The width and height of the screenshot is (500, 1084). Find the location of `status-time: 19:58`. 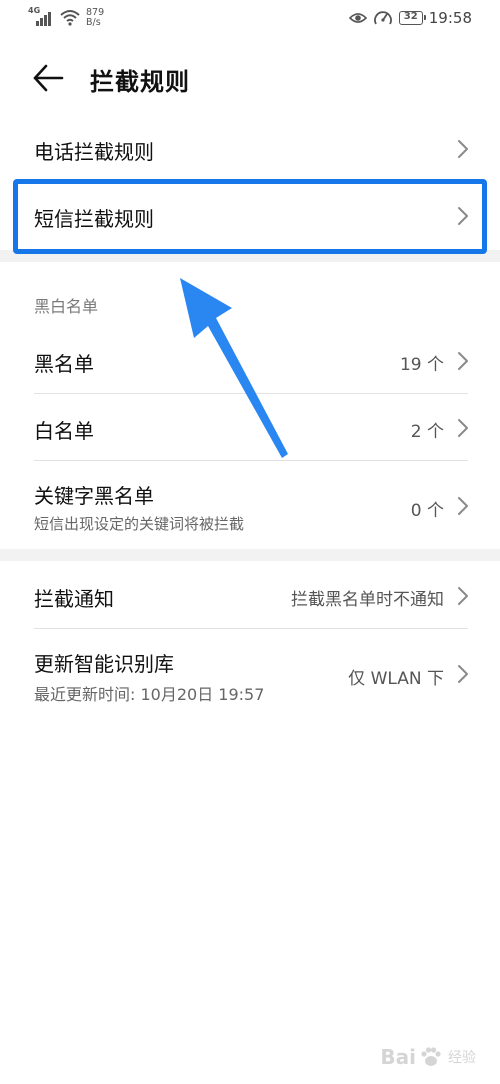

status-time: 19:58 is located at coordinates (450, 18).